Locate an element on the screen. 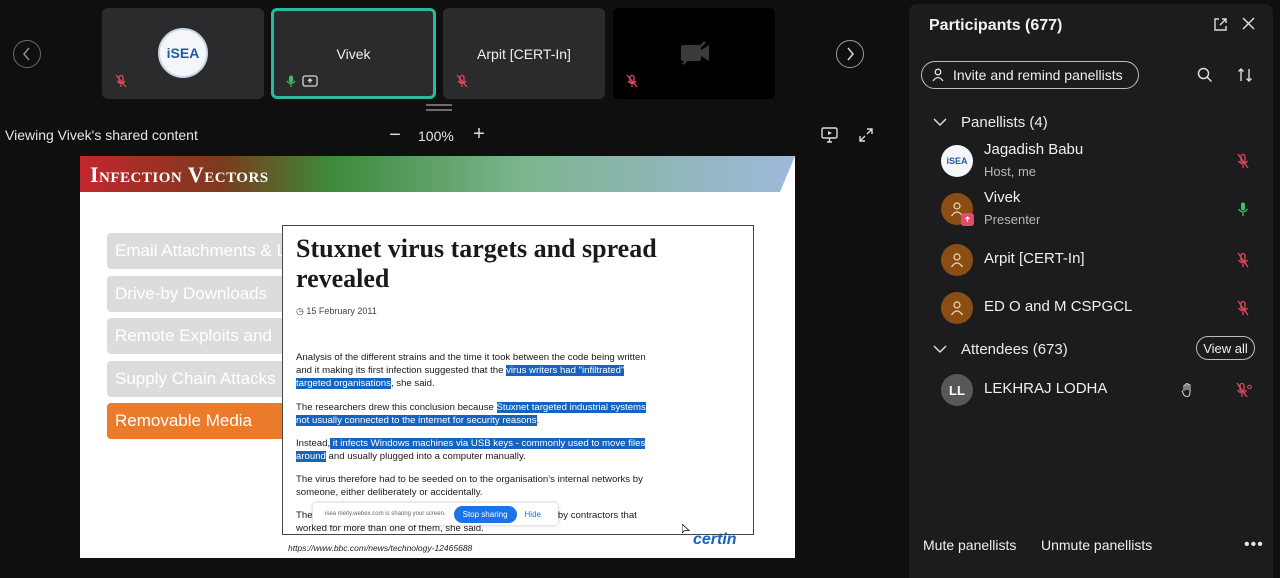 The image size is (1280, 578). slide-title: Infection Vectors is located at coordinates (179, 174).